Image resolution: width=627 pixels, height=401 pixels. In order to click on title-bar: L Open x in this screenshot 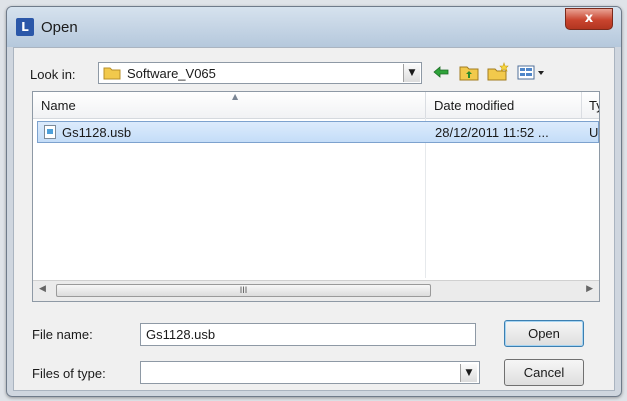, I will do `click(314, 27)`.